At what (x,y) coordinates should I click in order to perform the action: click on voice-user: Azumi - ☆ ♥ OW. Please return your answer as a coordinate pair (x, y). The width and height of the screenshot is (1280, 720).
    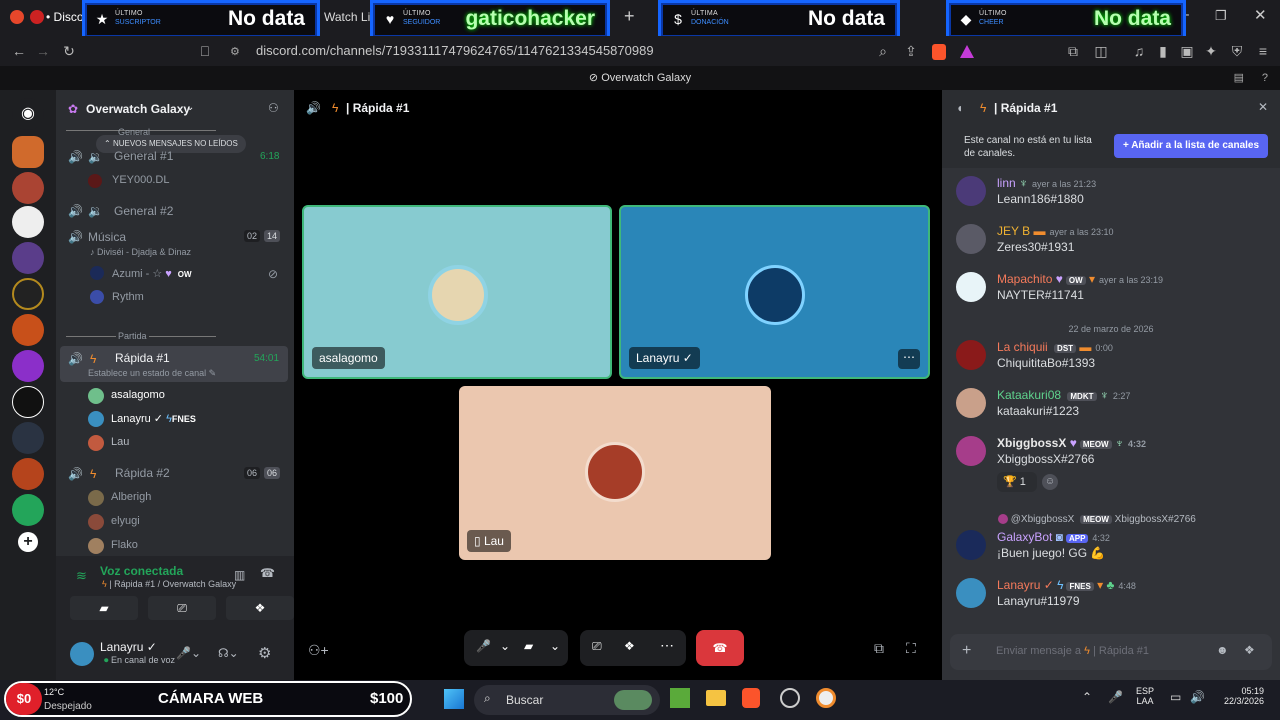
    Looking at the image, I should click on (153, 273).